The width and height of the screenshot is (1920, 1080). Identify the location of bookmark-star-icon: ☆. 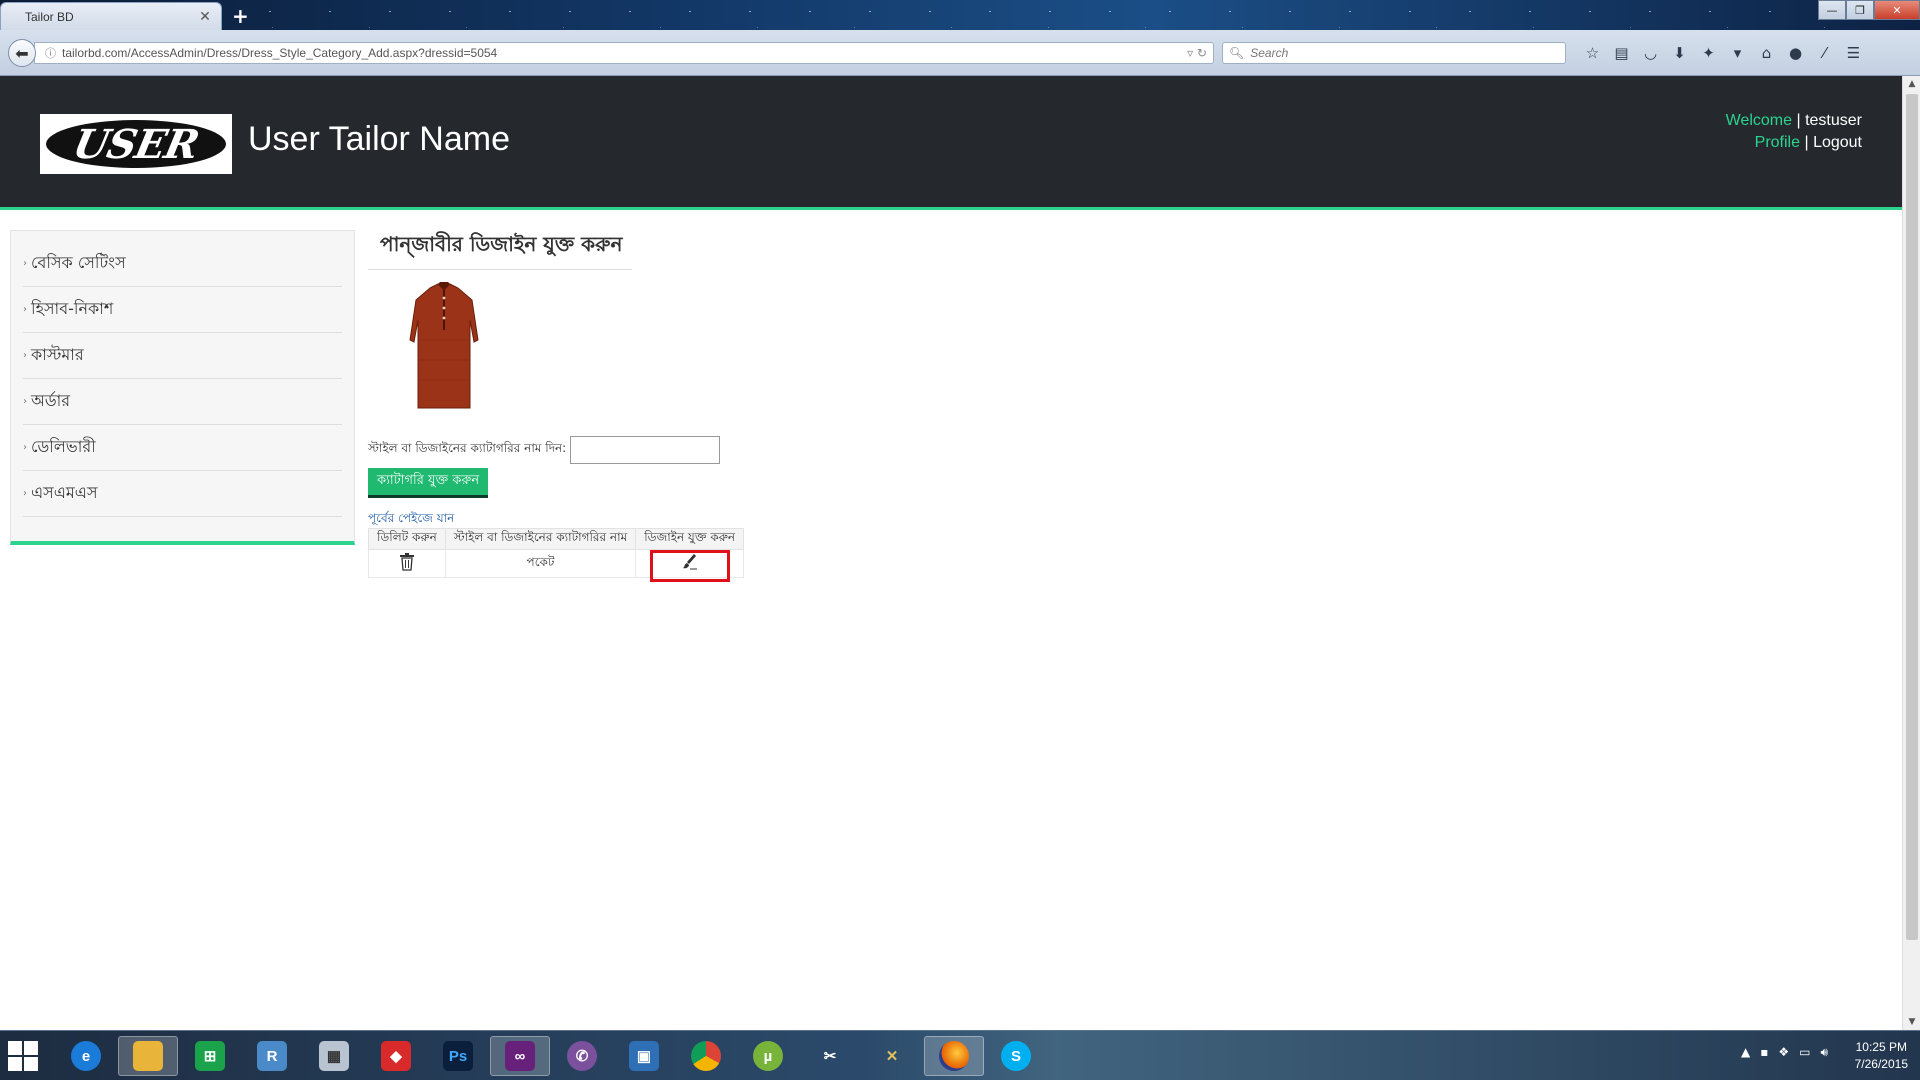
(1592, 53).